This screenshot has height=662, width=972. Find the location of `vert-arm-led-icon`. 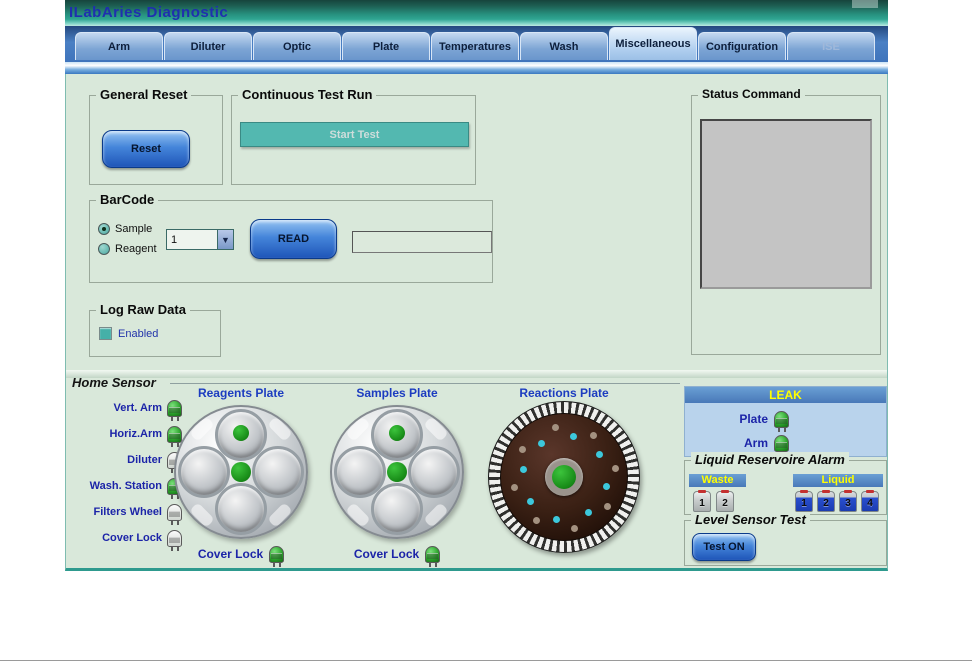

vert-arm-led-icon is located at coordinates (174, 410).